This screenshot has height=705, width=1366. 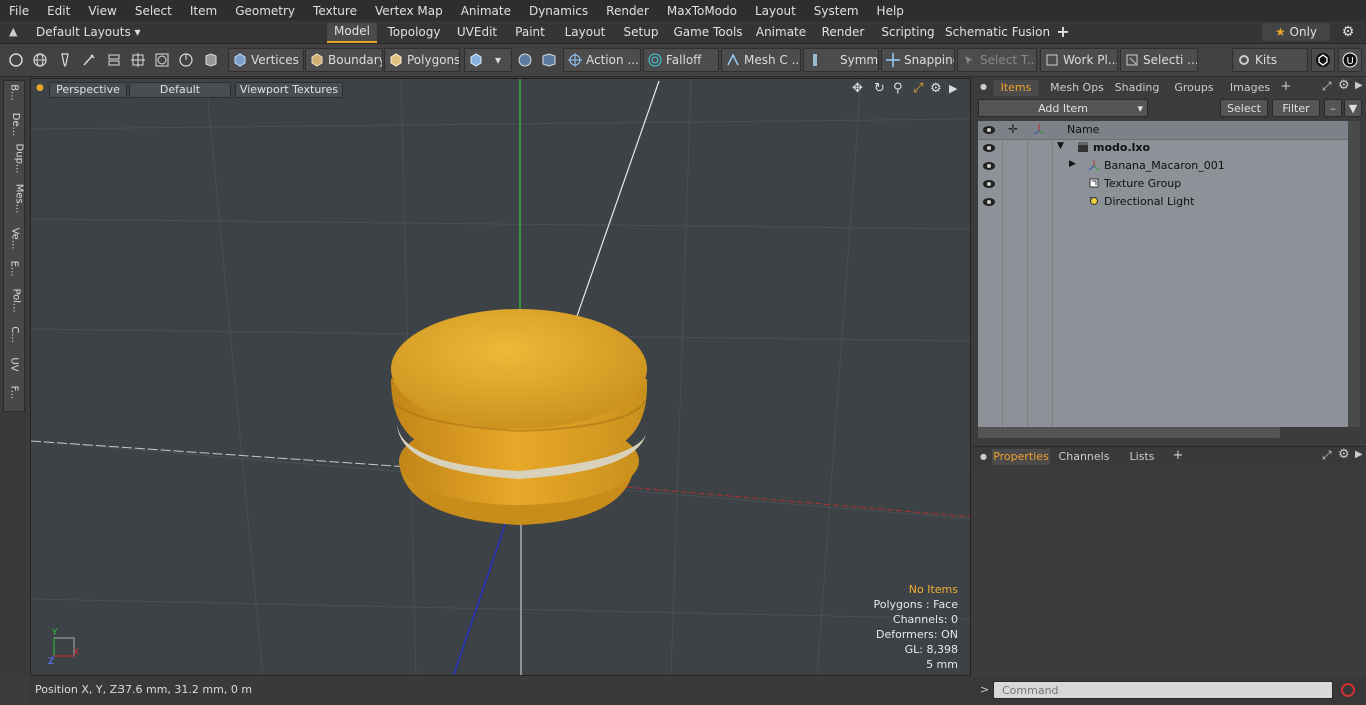 I want to click on vertices-button: Vertices, so click(x=266, y=60).